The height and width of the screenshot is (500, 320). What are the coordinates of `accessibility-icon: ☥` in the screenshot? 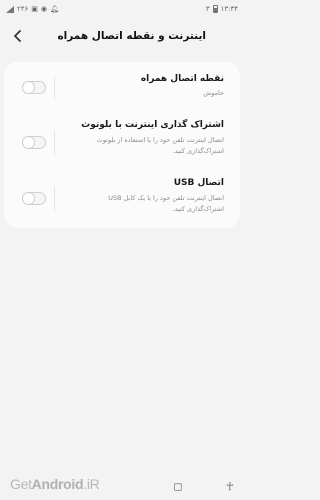 It's located at (230, 486).